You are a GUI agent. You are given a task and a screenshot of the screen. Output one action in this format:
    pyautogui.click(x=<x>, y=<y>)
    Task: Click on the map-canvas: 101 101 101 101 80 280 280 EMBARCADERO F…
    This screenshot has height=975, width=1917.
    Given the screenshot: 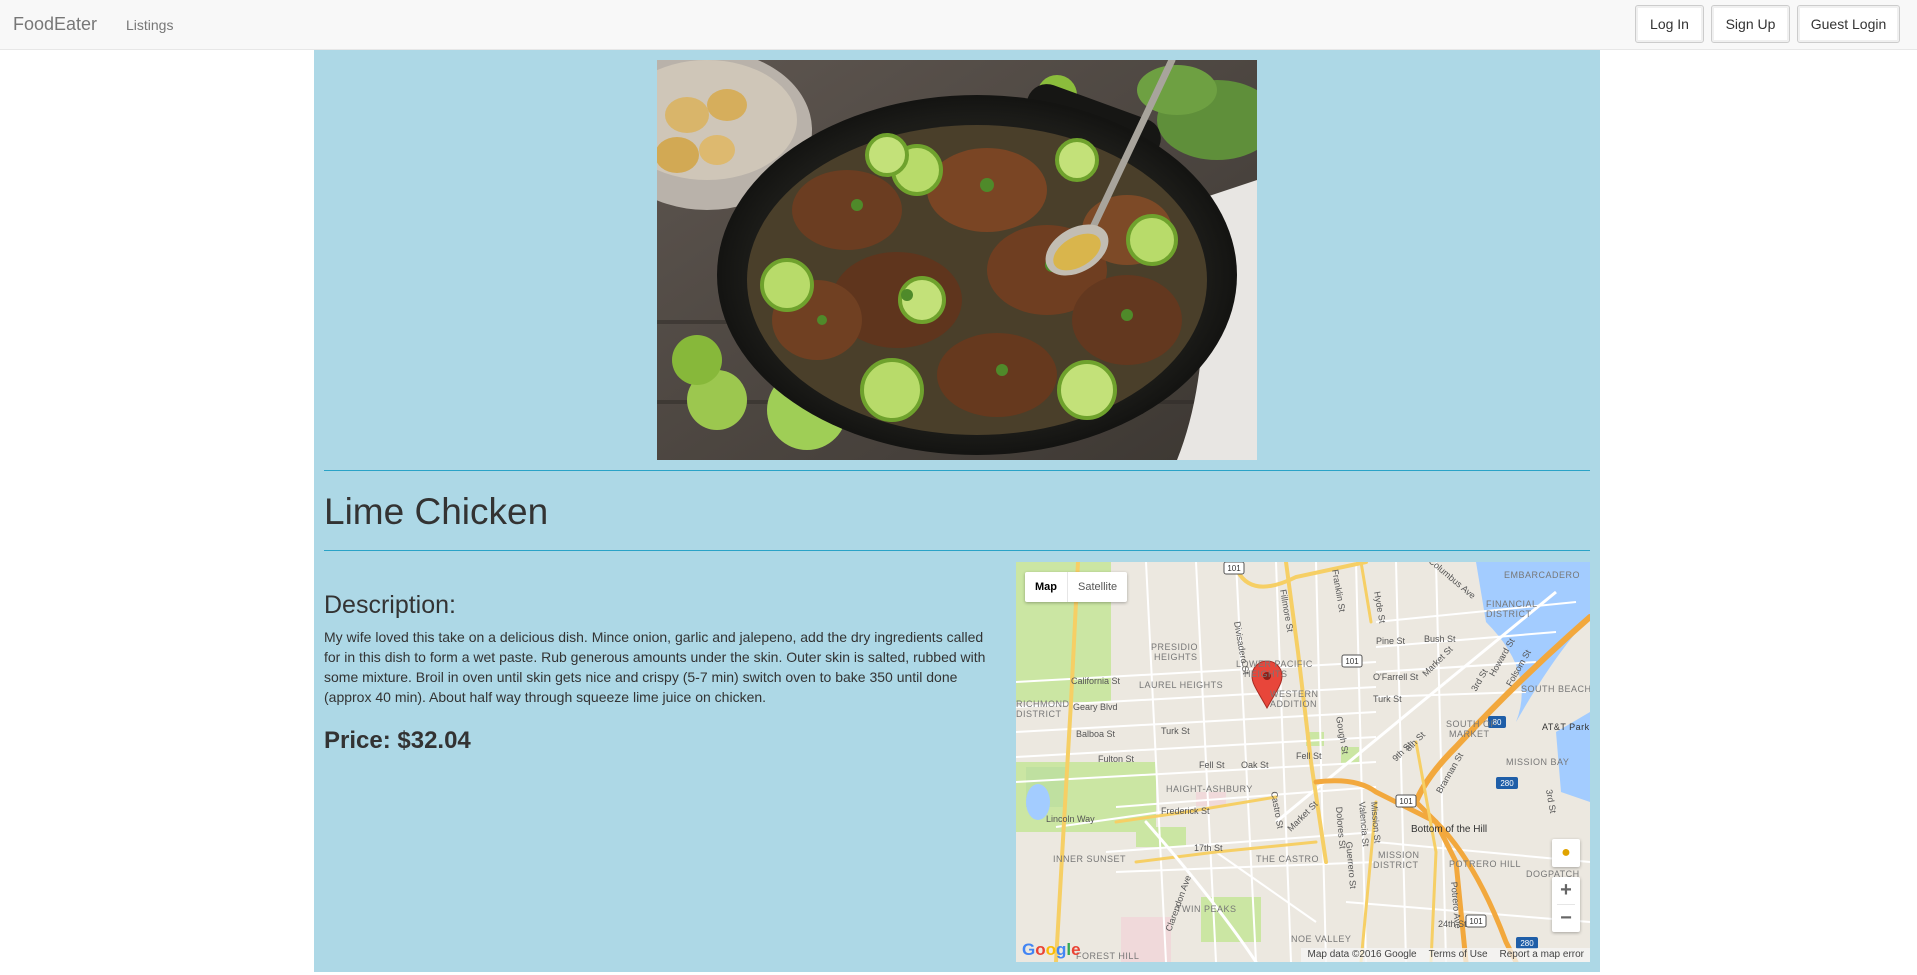 What is the action you would take?
    pyautogui.click(x=1303, y=762)
    